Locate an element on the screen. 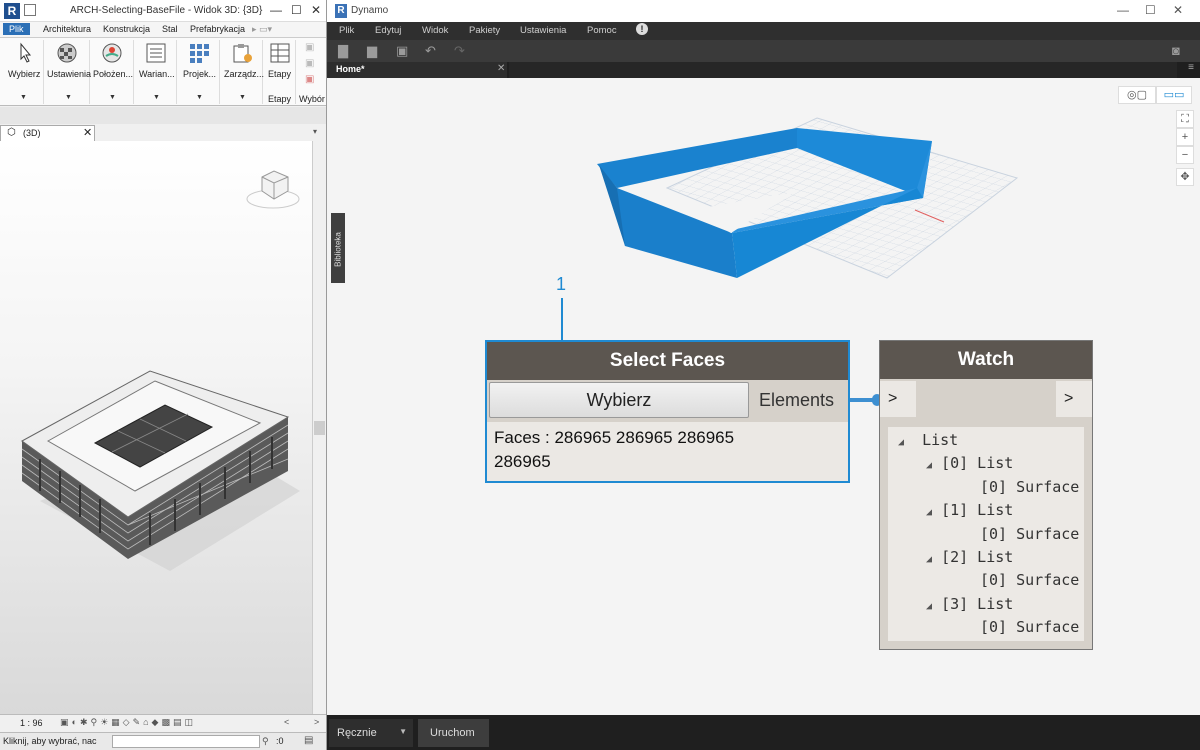  undo-icon: ↶ is located at coordinates (430, 51).